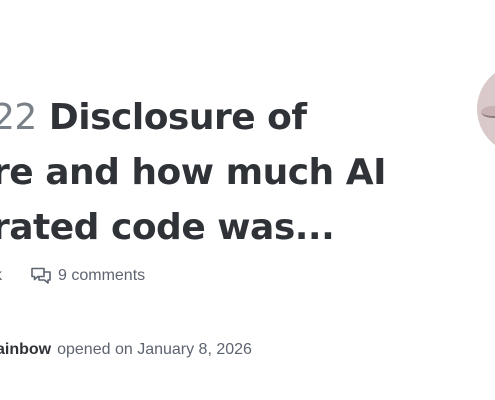 Image resolution: width=495 pixels, height=400 pixels. Describe the element at coordinates (41, 276) in the screenshot. I see `comments-icon` at that location.